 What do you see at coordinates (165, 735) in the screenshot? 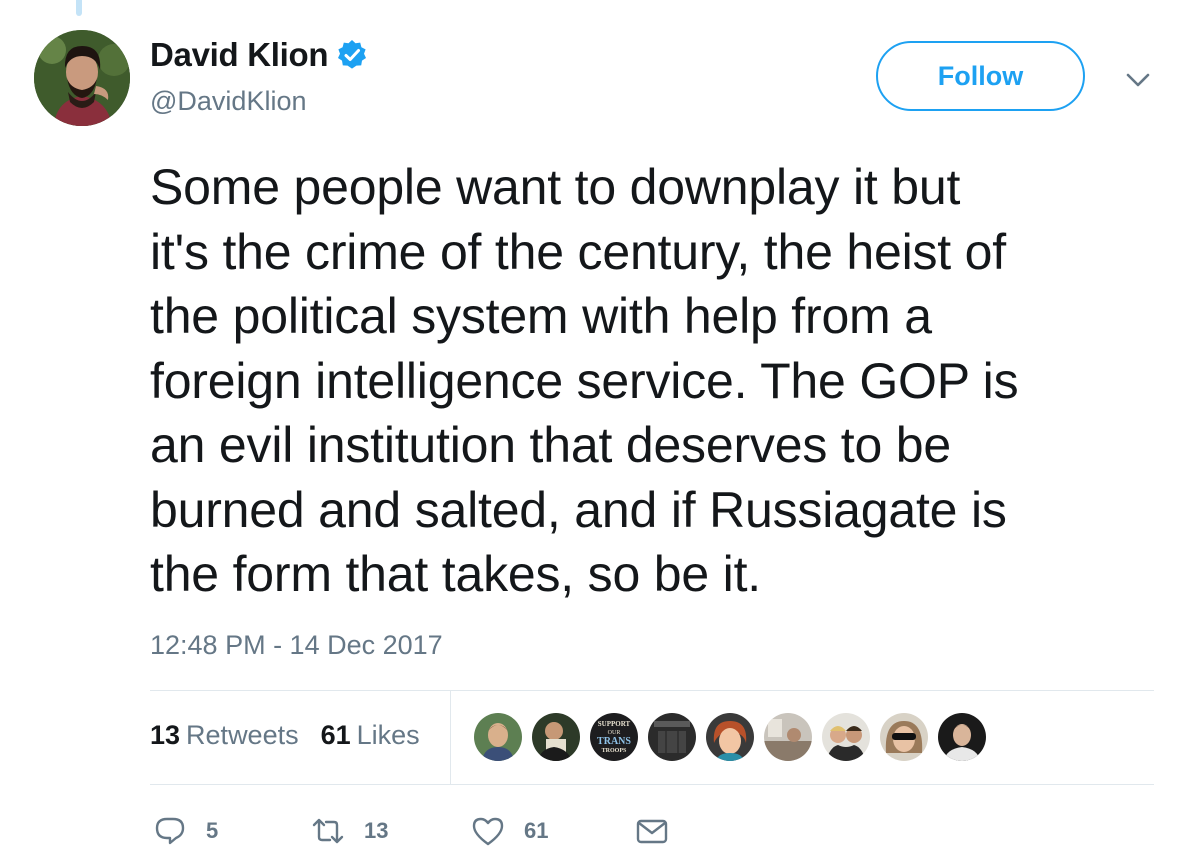
I see `retweets-stat-count: 13` at bounding box center [165, 735].